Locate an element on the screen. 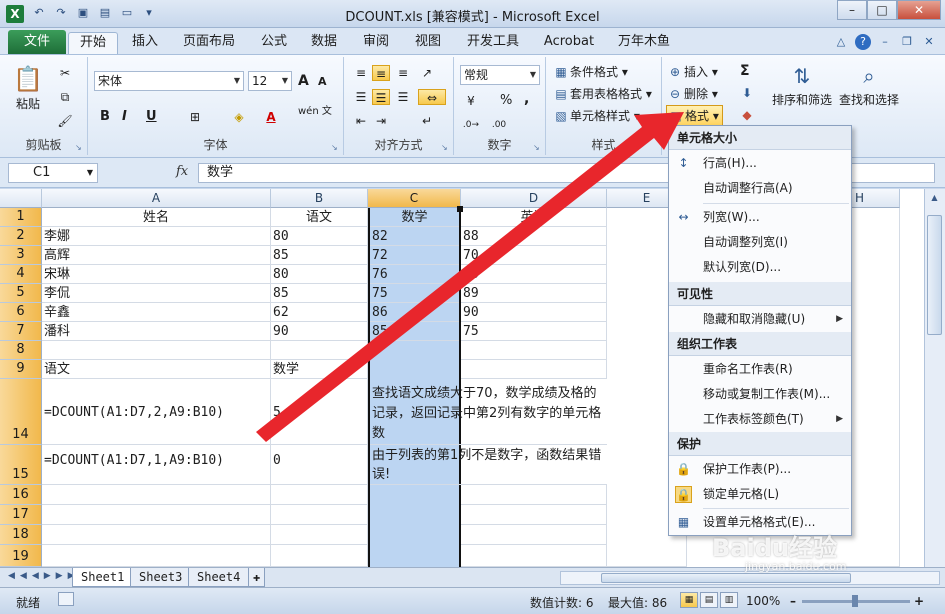  cell-a14: =DCOUNT(A1:D7,2,A9:B10) is located at coordinates (156, 412).